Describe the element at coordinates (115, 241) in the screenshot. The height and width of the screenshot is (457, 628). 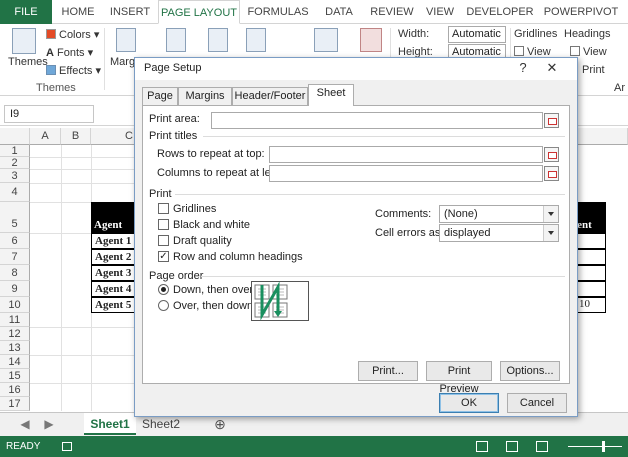
I see `agent-cell: Agent 1` at that location.